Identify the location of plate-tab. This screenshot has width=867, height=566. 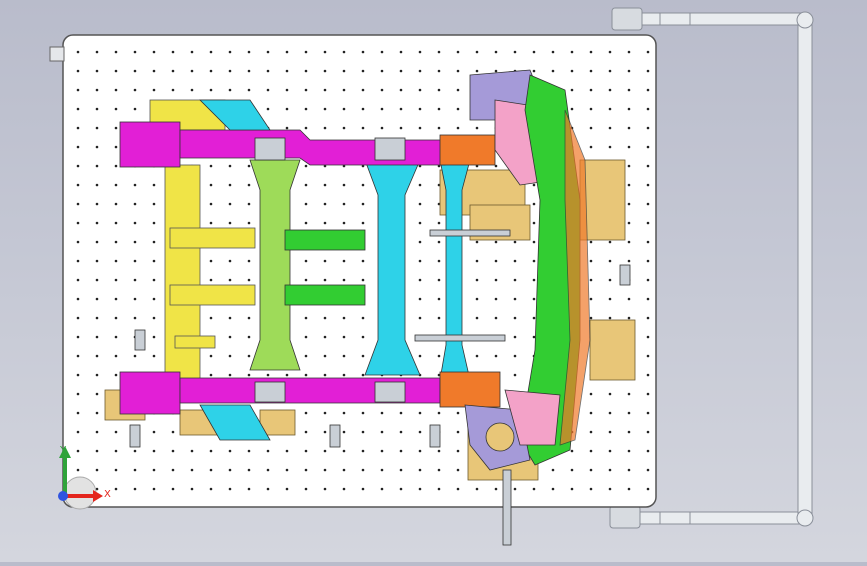
(57, 54).